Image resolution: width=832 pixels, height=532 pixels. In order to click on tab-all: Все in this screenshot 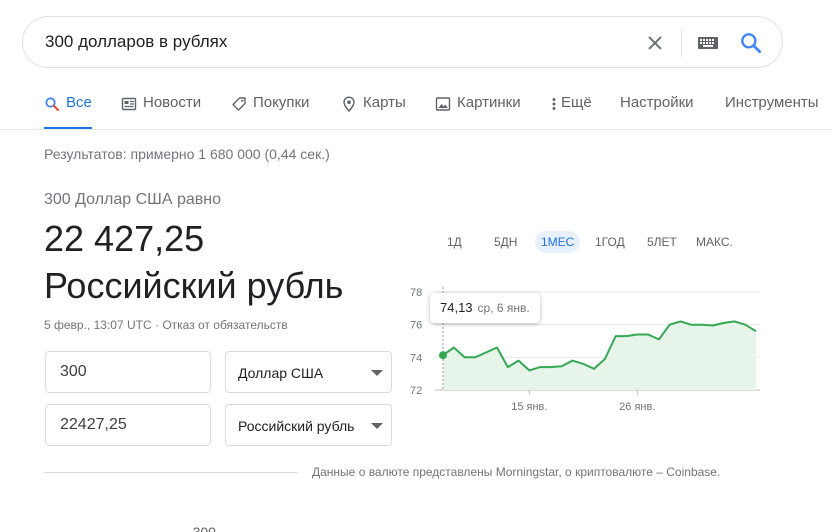, I will do `click(68, 112)`.